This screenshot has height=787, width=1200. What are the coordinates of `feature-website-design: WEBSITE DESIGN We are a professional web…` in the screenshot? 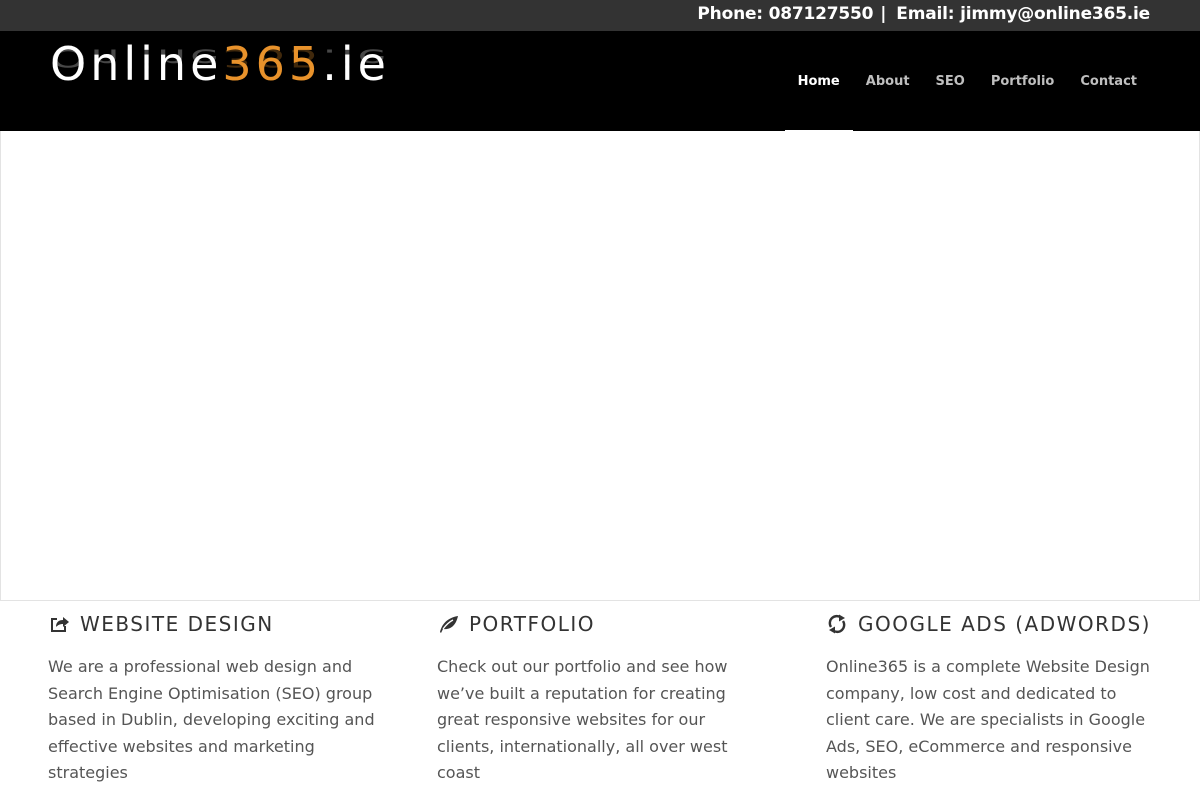 It's located at (213, 698).